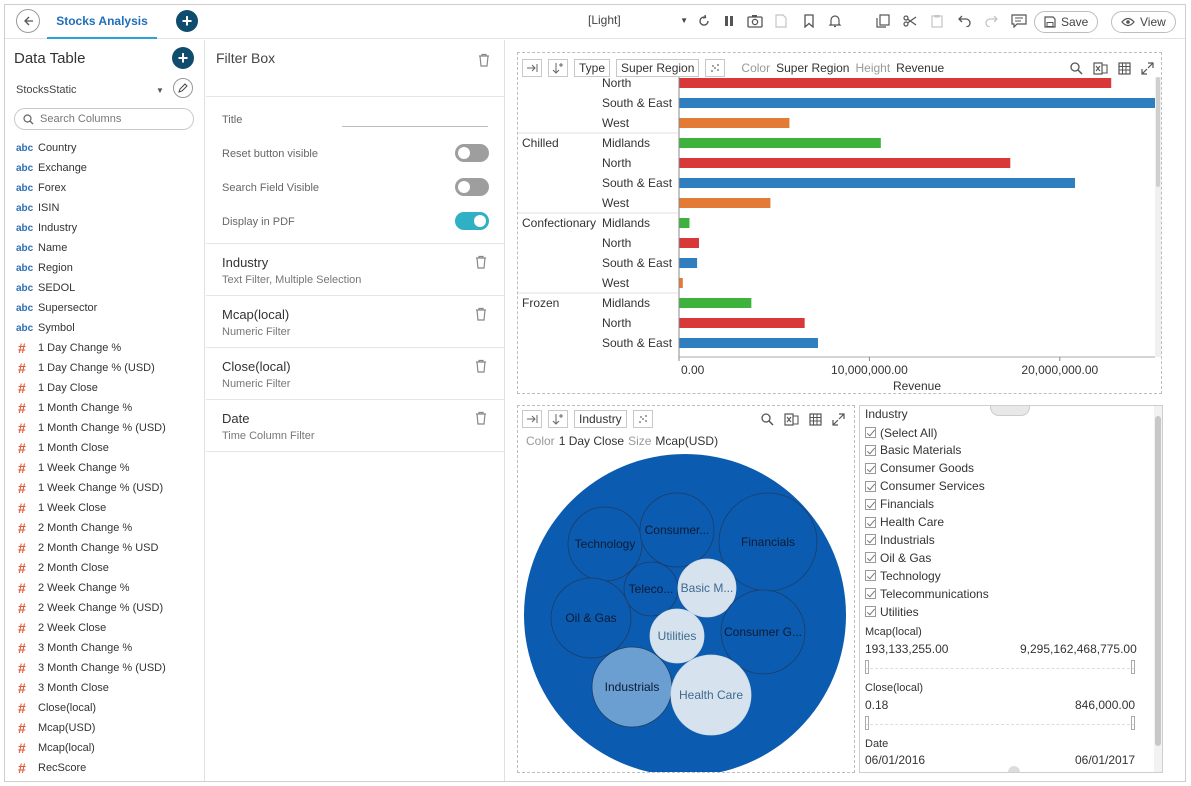  Describe the element at coordinates (925, 486) in the screenshot. I see `industry-option: Consumer Services` at that location.